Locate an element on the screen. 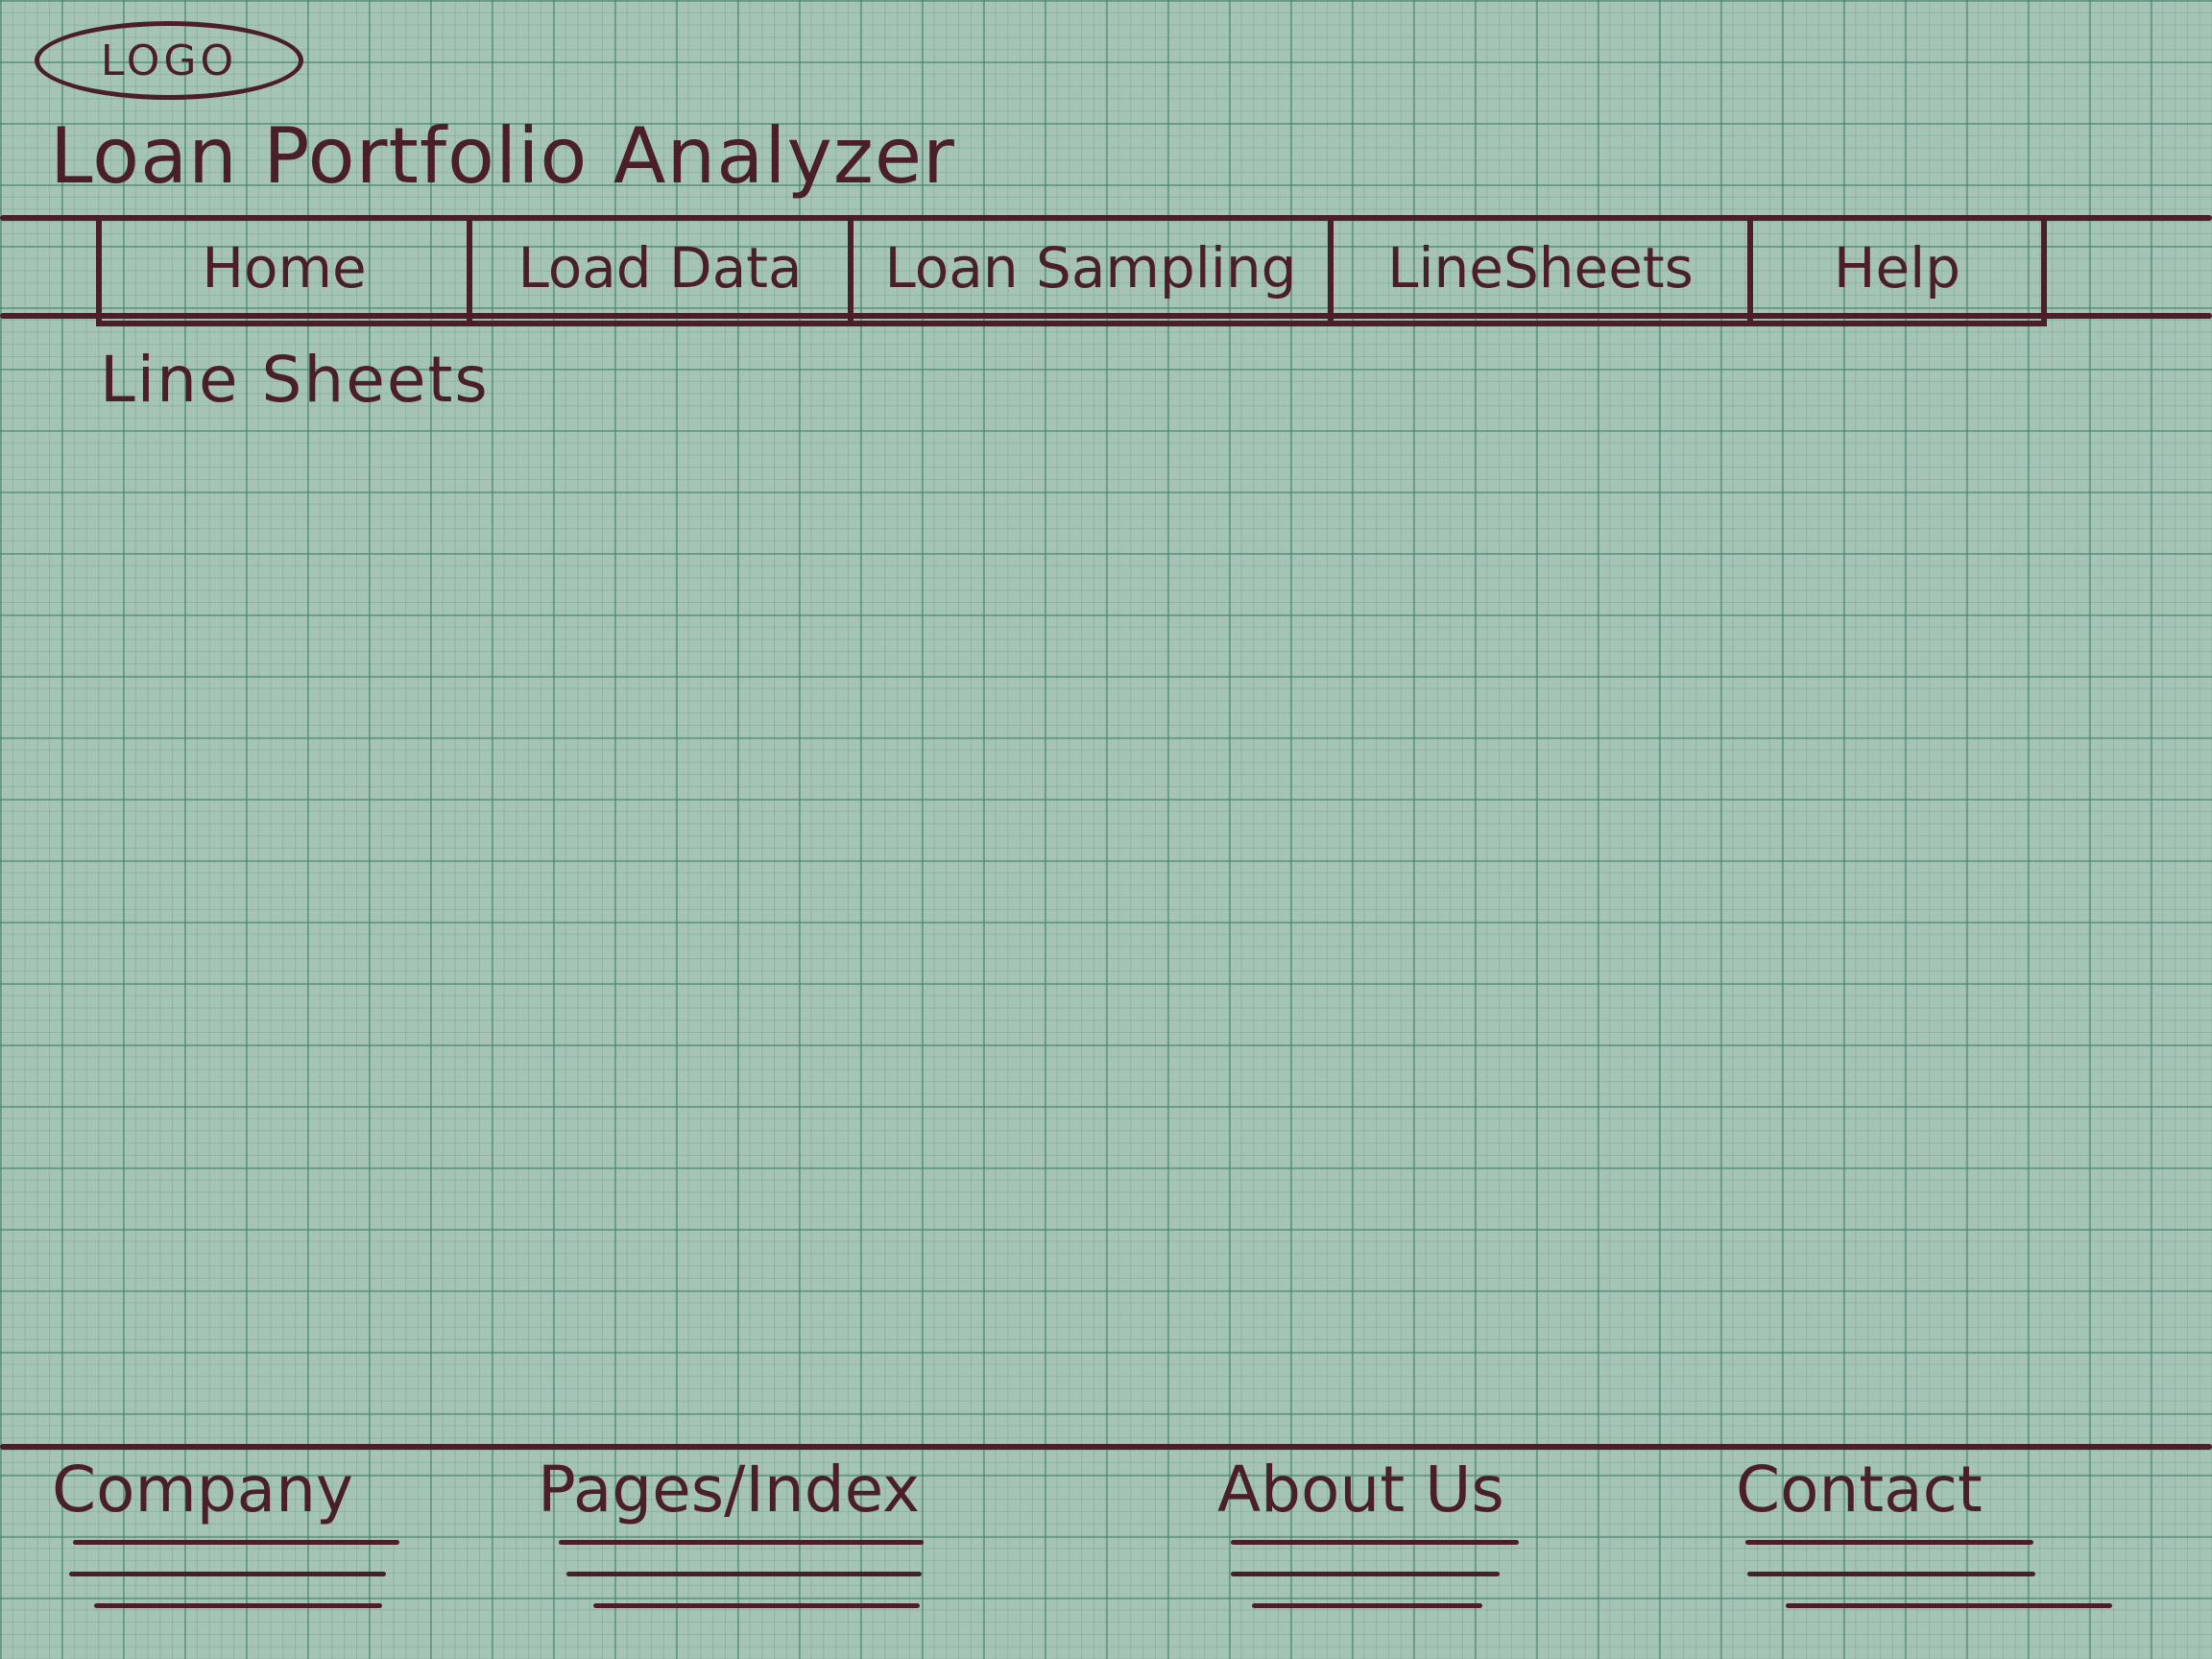 This screenshot has height=1659, width=2212. footer-column-company: Company is located at coordinates (226, 1543).